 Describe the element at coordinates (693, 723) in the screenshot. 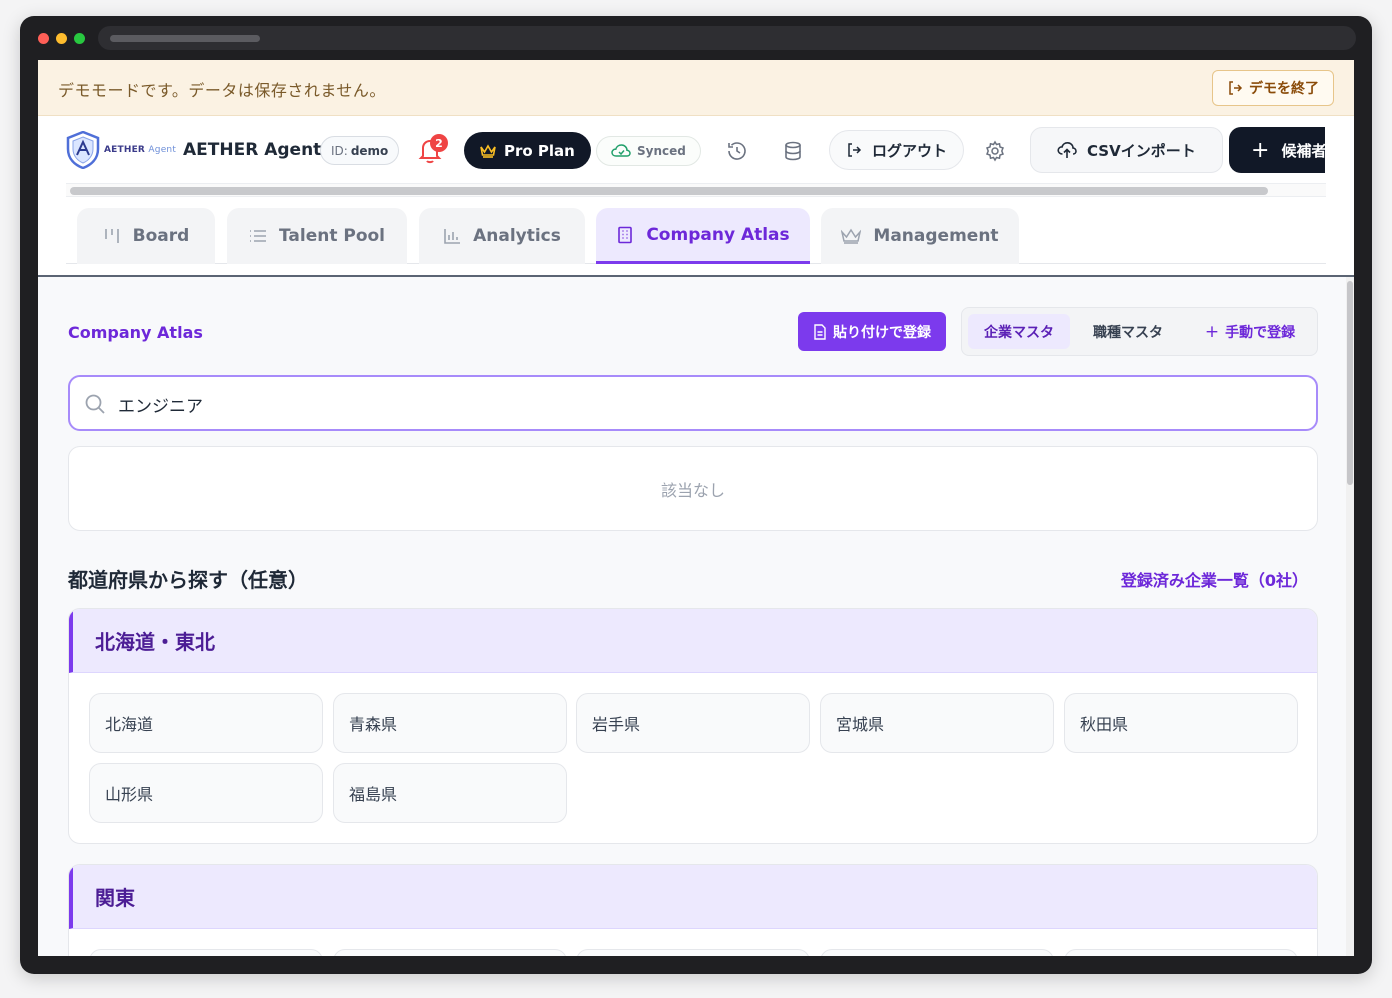

I see `prefecture-button: 岩手県` at that location.